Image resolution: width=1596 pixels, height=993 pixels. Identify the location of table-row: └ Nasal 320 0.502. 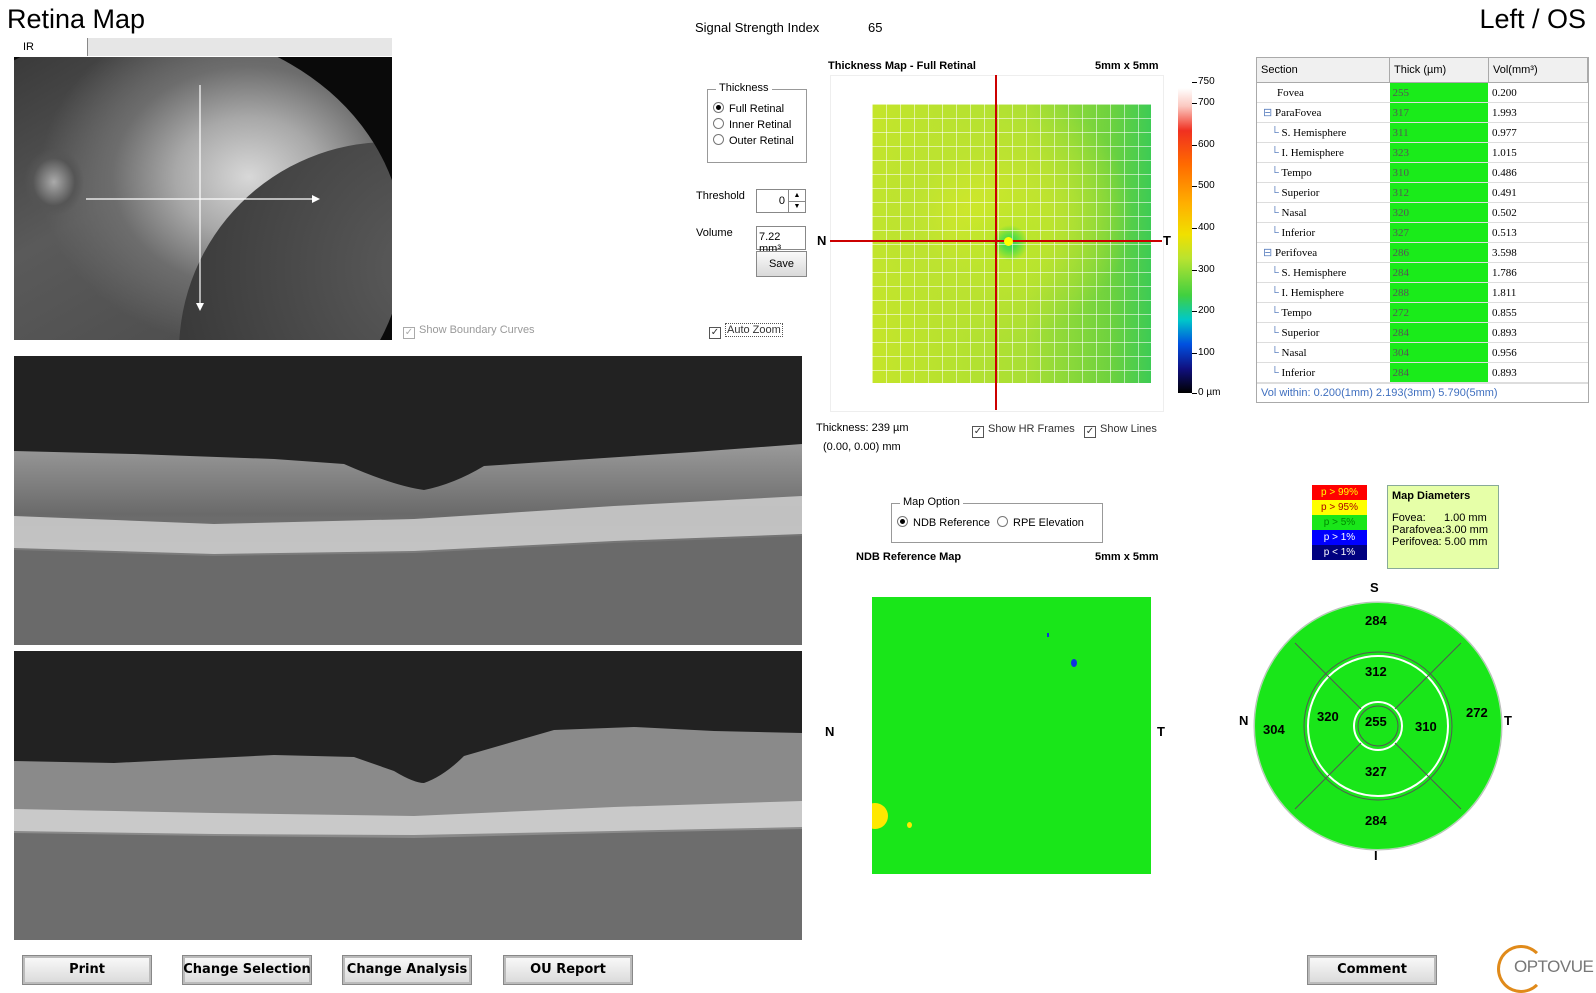
(1422, 212).